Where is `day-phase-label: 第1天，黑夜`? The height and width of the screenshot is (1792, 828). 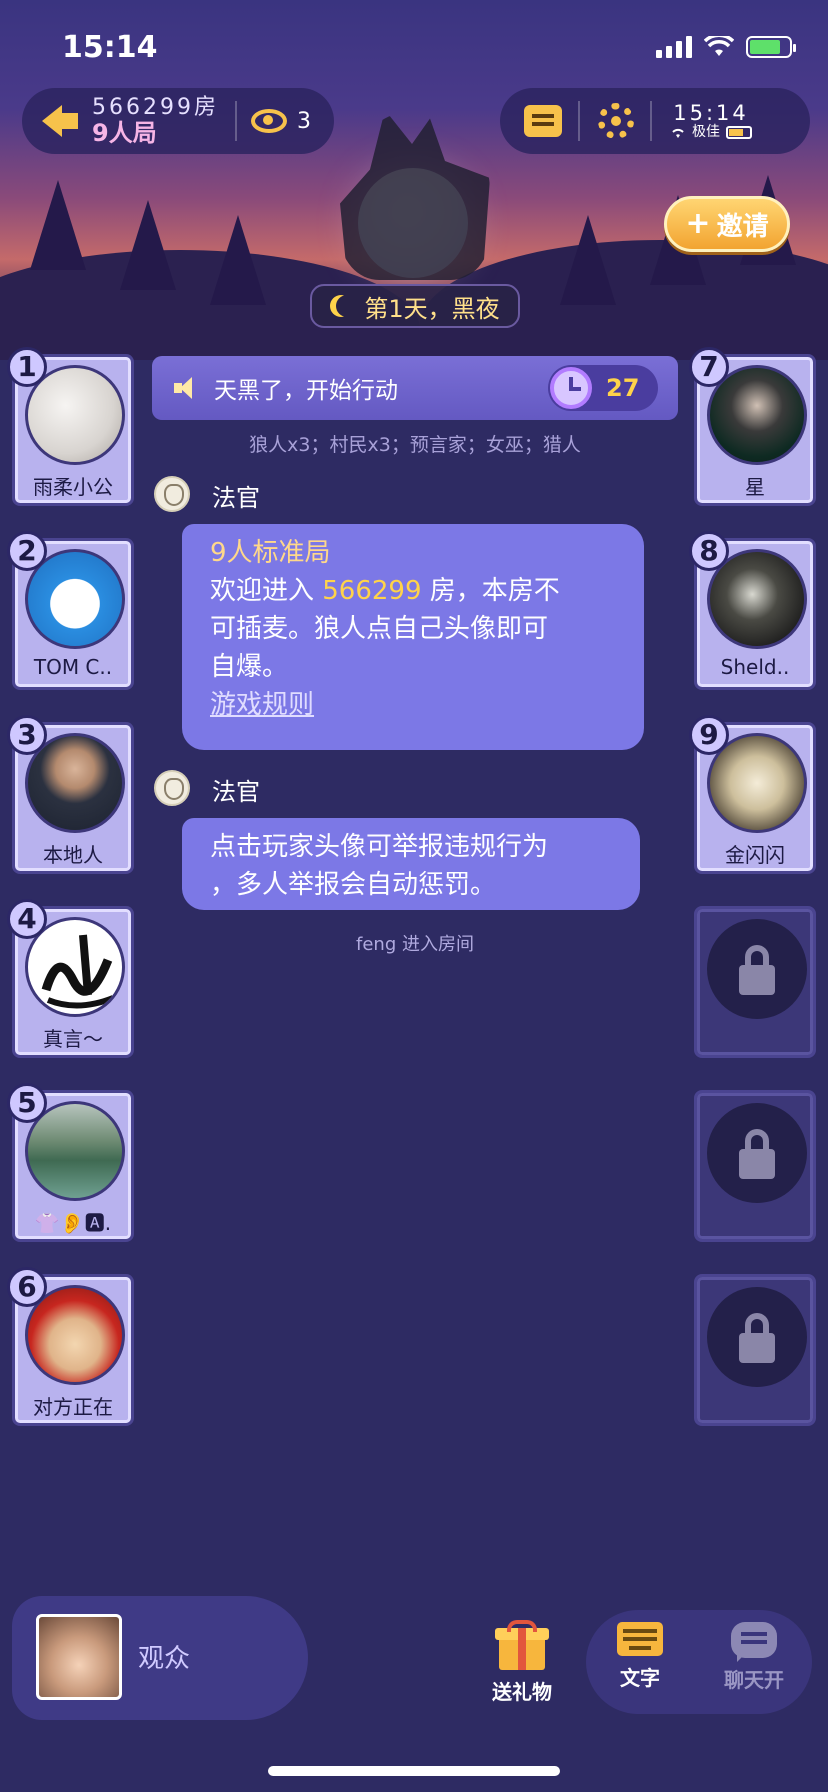 day-phase-label: 第1天，黑夜 is located at coordinates (415, 306).